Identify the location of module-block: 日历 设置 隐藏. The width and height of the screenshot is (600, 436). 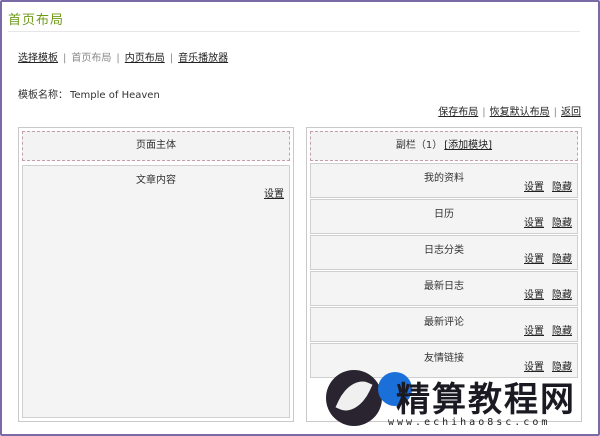
(444, 216).